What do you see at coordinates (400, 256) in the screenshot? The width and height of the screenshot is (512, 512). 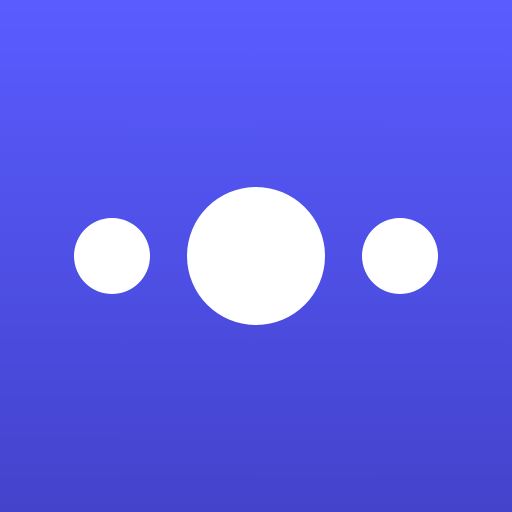 I see `right-dot-icon` at bounding box center [400, 256].